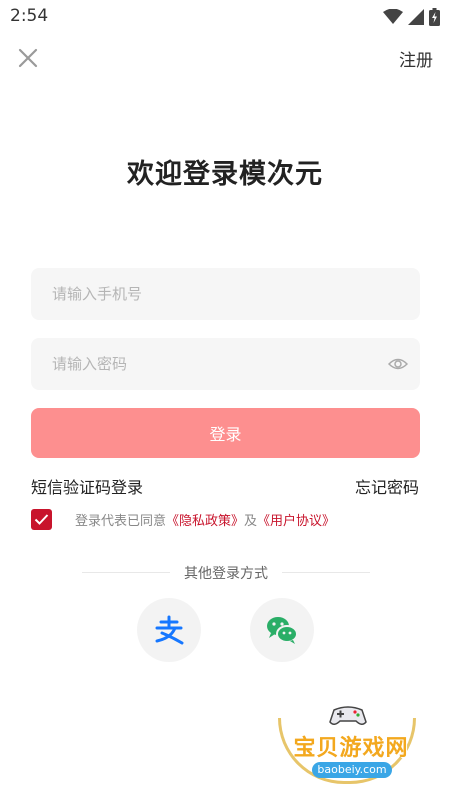 The image size is (450, 800). I want to click on alipay-login-button, so click(169, 630).